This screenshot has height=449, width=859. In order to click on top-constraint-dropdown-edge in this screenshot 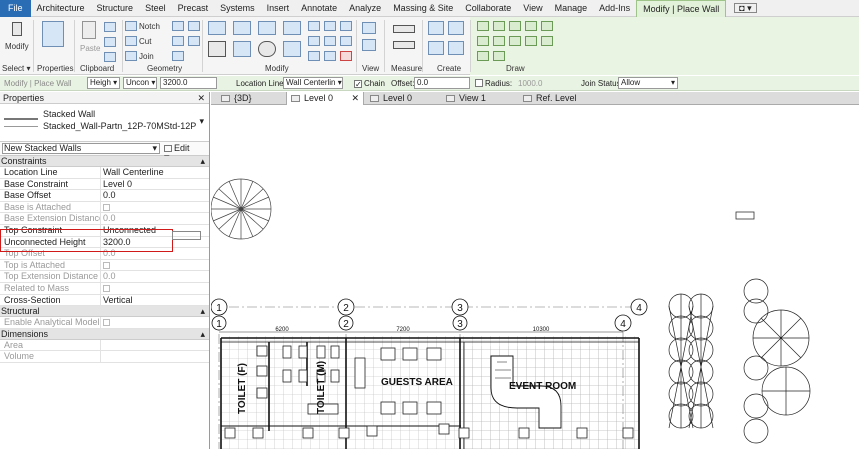, I will do `click(186, 235)`.